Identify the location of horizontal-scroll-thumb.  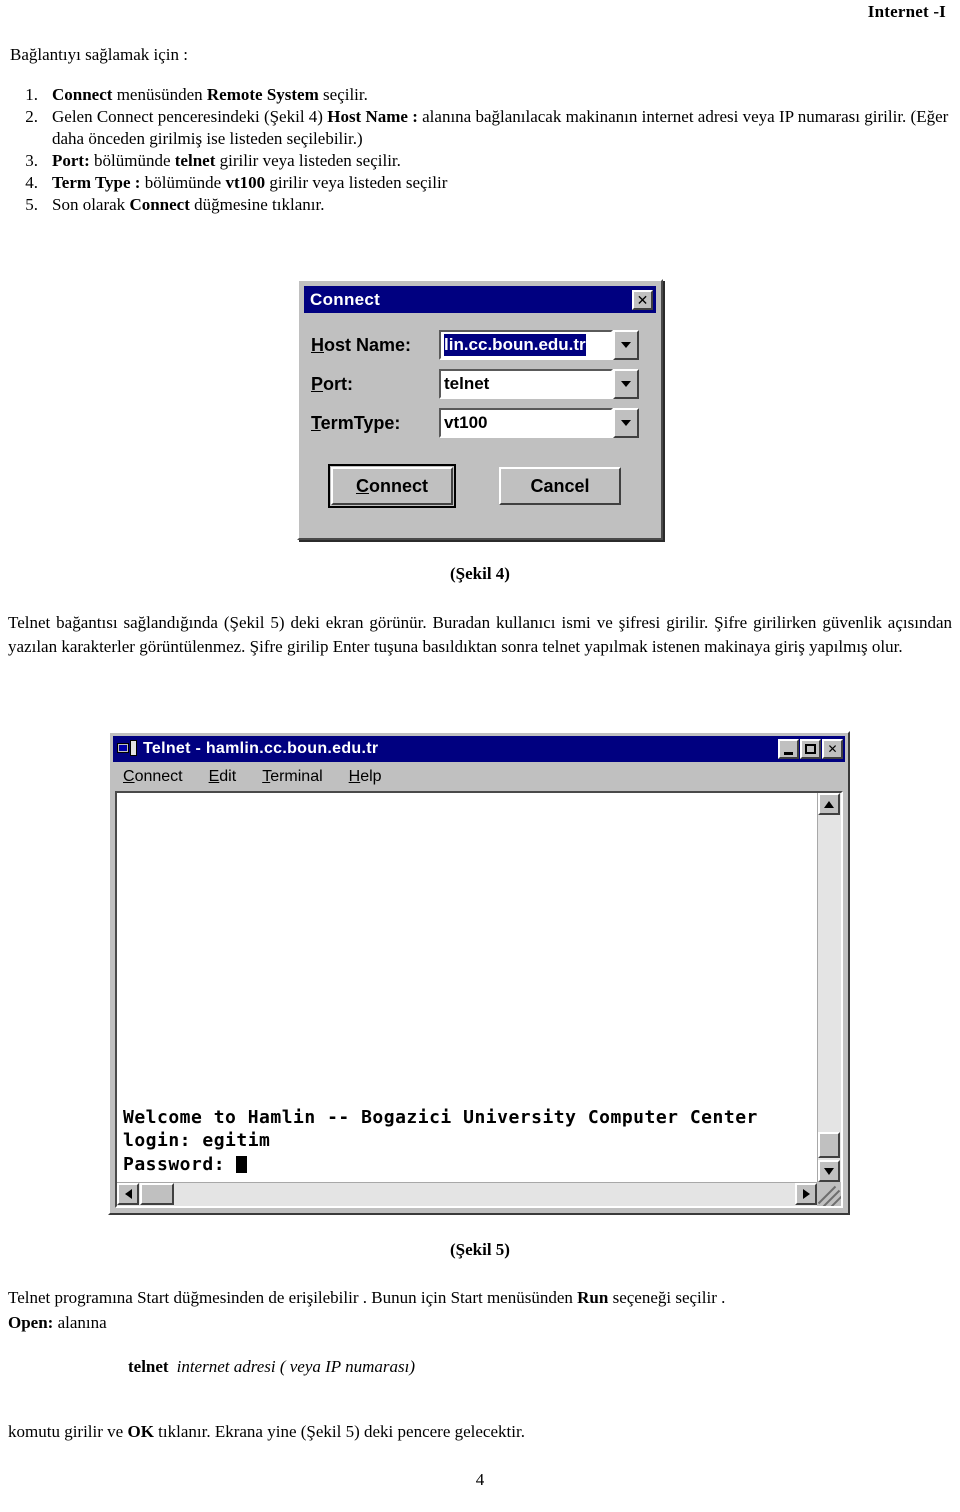
(157, 1194).